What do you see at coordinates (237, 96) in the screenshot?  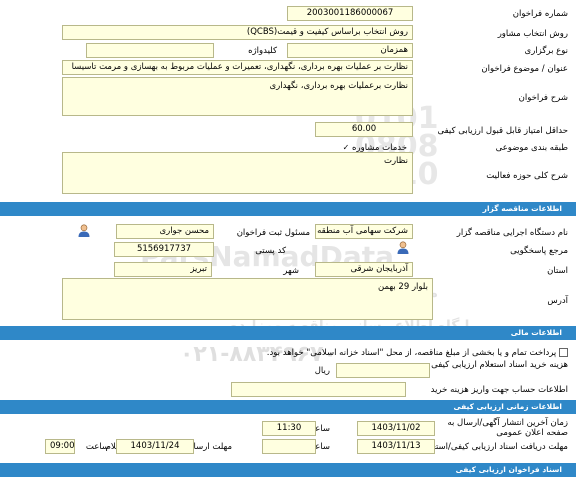 I see `description-area: نظارت برعملیات بهره برداری، نگهداری` at bounding box center [237, 96].